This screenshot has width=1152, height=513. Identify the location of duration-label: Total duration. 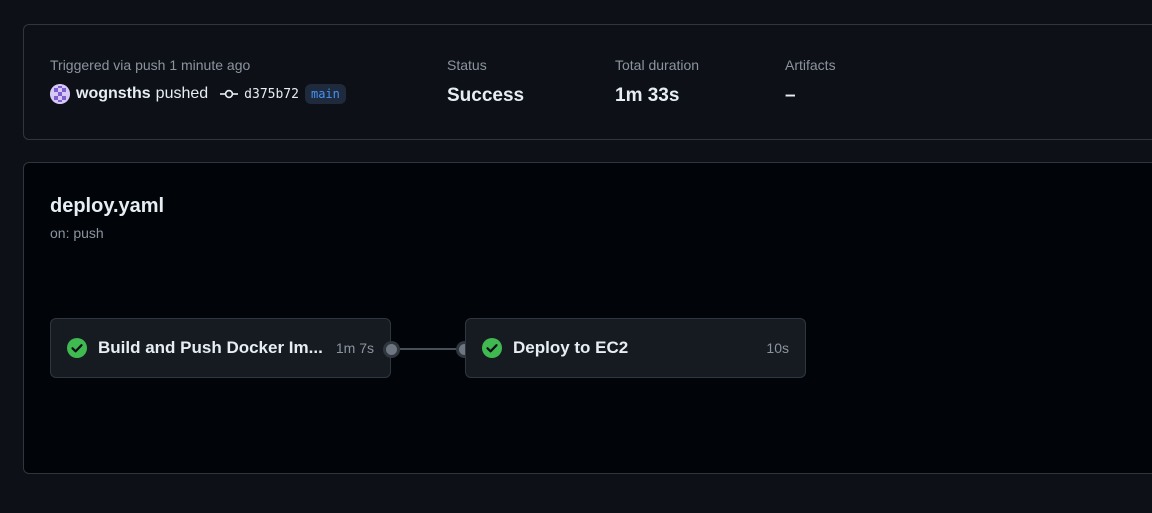
(657, 65).